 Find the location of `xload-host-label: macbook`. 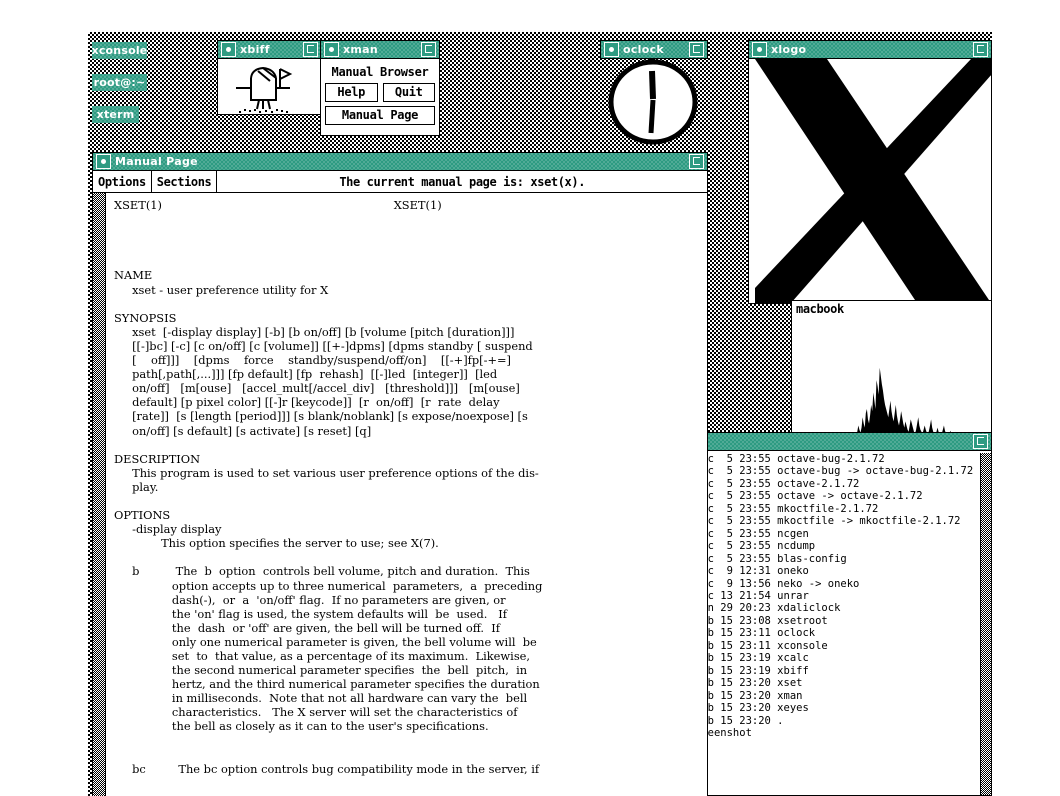

xload-host-label: macbook is located at coordinates (820, 309).